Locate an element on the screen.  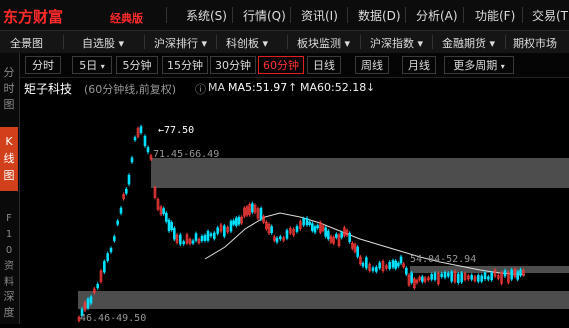
nav-index: 沪深指数 ▾ is located at coordinates (396, 43).